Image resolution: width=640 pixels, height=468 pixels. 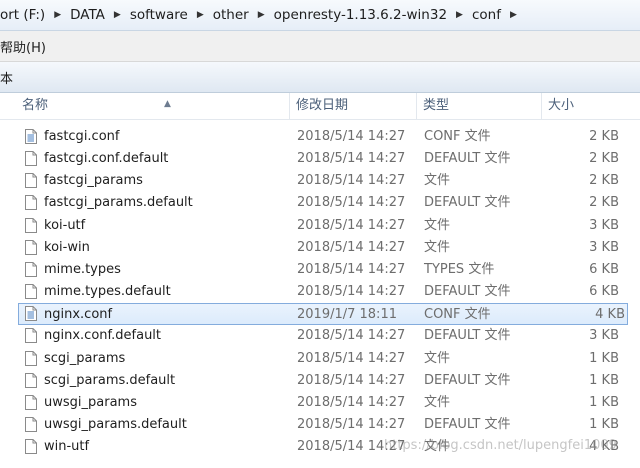 I want to click on menu-help: 帮助(H), so click(x=23, y=46).